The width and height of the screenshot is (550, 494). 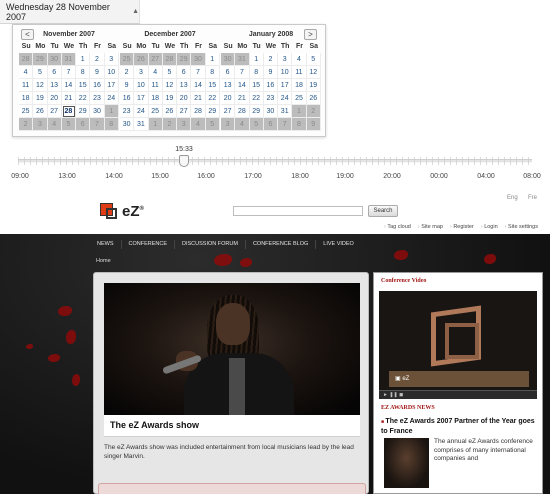 What do you see at coordinates (458, 345) in the screenshot?
I see `conference-video-player: ▣ eZ ► ❚❚ ◼` at bounding box center [458, 345].